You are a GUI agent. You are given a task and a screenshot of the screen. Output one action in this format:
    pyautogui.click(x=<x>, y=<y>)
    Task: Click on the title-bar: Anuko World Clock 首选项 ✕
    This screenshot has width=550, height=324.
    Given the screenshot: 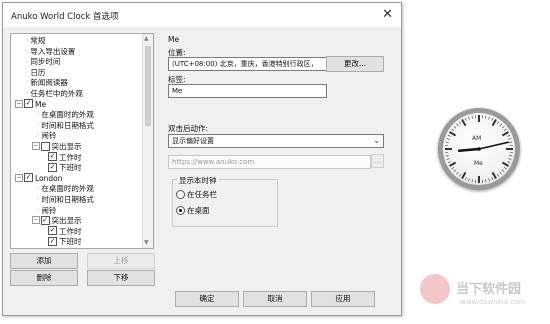 What is the action you would take?
    pyautogui.click(x=202, y=15)
    